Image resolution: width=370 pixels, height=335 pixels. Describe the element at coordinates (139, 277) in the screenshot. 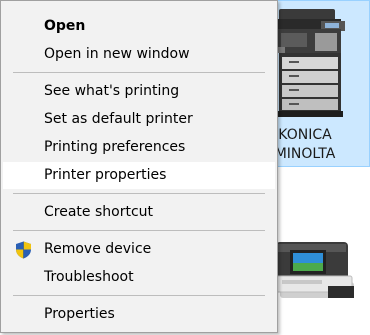

I see `menu-item-troubleshoot: Troubleshoot` at that location.